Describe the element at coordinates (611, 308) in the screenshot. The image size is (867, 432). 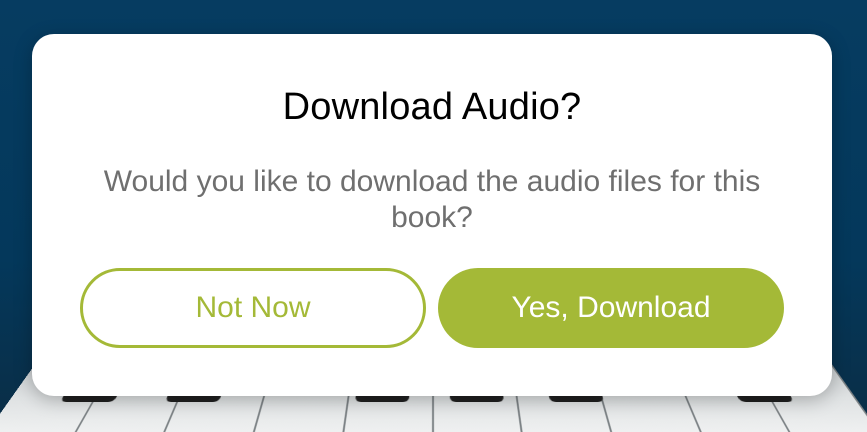
I see `yes-download-button: Yes, Download` at that location.